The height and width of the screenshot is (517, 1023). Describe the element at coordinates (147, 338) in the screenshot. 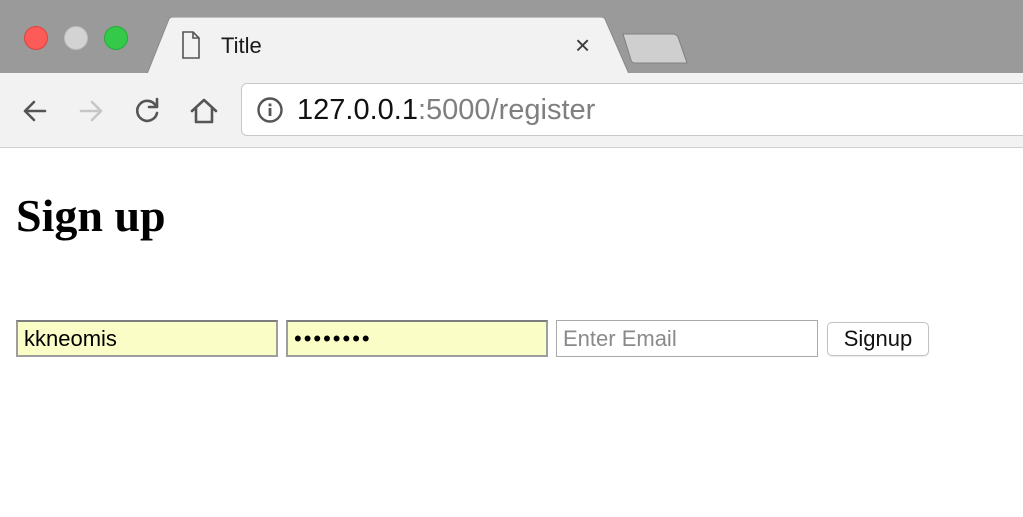

I see `username-field` at that location.